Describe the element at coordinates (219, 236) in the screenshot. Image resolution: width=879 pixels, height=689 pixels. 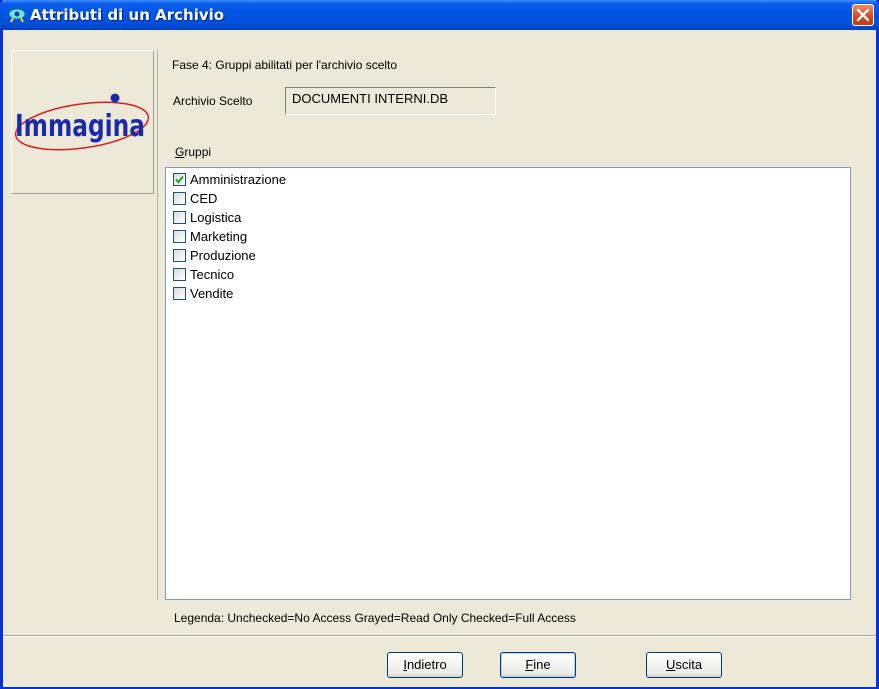
I see `list-item-label: Marketing` at that location.